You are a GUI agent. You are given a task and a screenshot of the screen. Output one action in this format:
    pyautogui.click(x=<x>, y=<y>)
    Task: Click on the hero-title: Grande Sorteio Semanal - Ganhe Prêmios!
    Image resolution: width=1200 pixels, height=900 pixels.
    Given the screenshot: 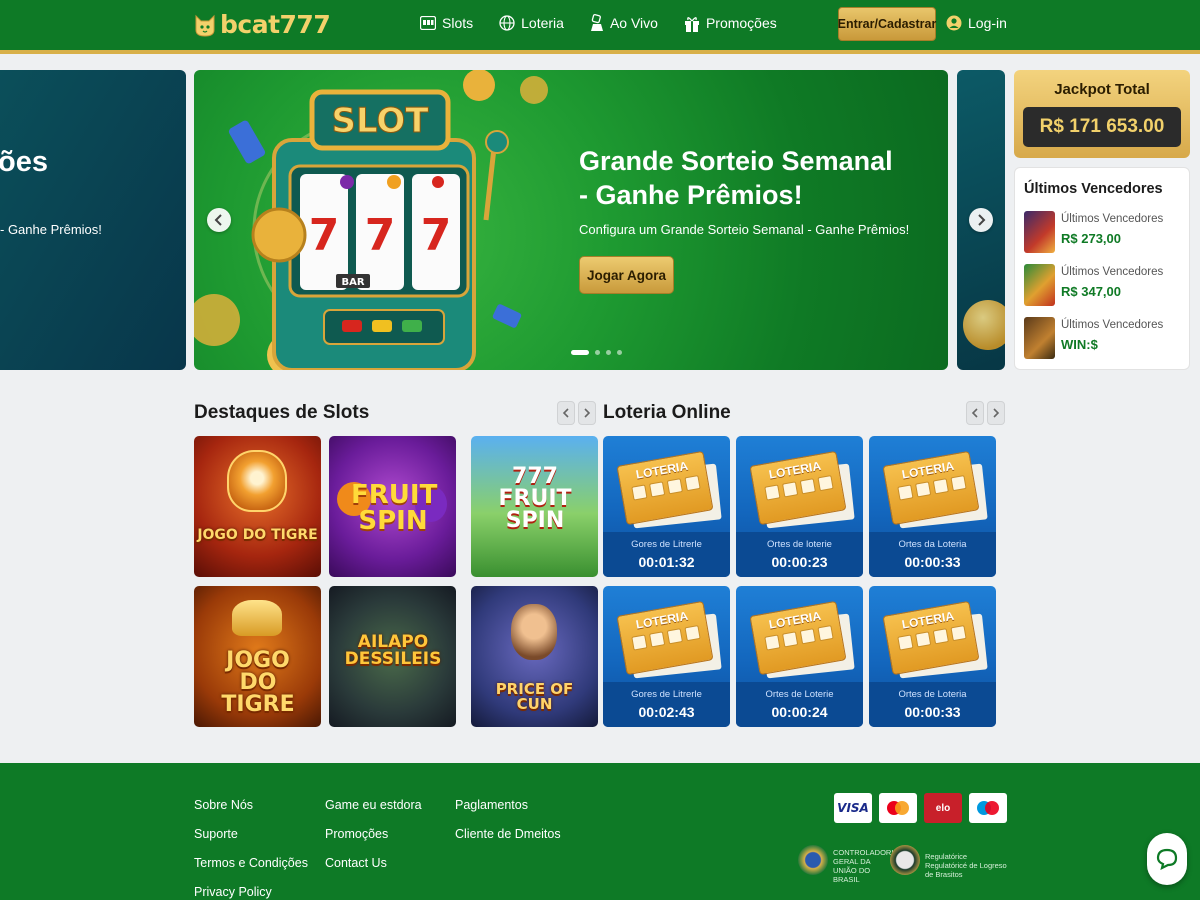 What is the action you would take?
    pyautogui.click(x=736, y=178)
    